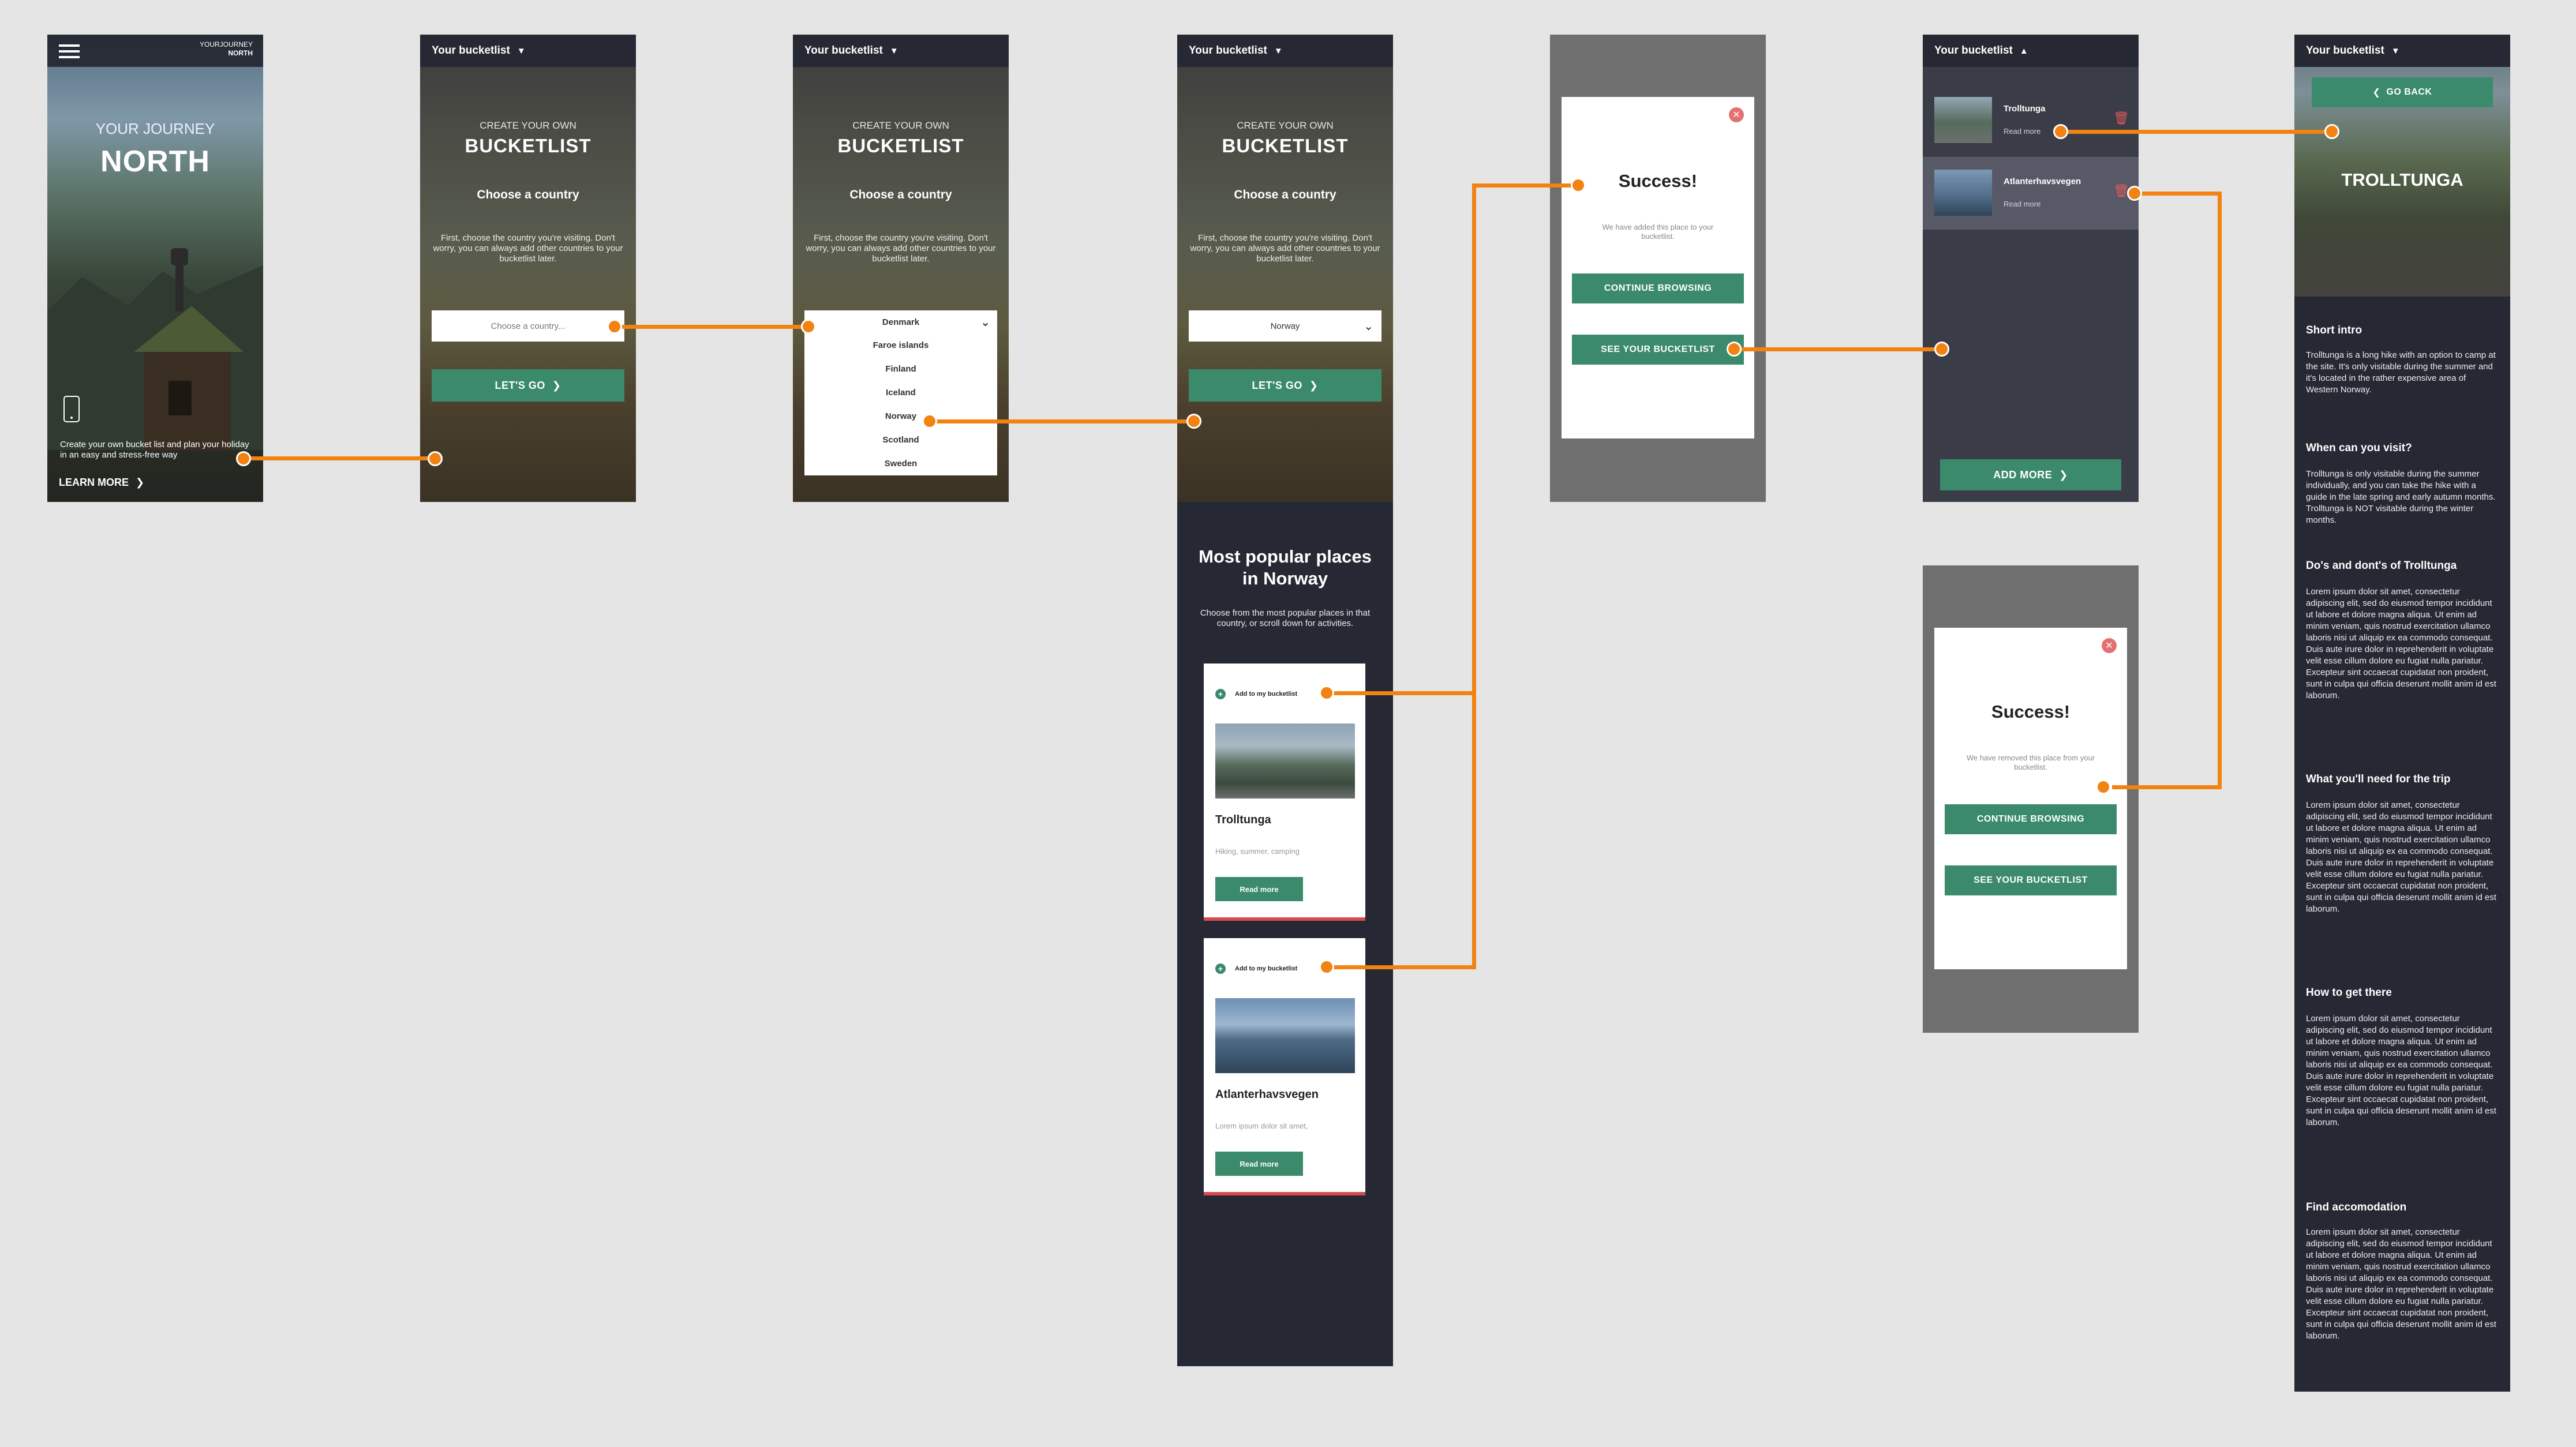 Image resolution: width=2576 pixels, height=1447 pixels. What do you see at coordinates (1285, 145) in the screenshot?
I see `create-title: BUCKETLIST` at bounding box center [1285, 145].